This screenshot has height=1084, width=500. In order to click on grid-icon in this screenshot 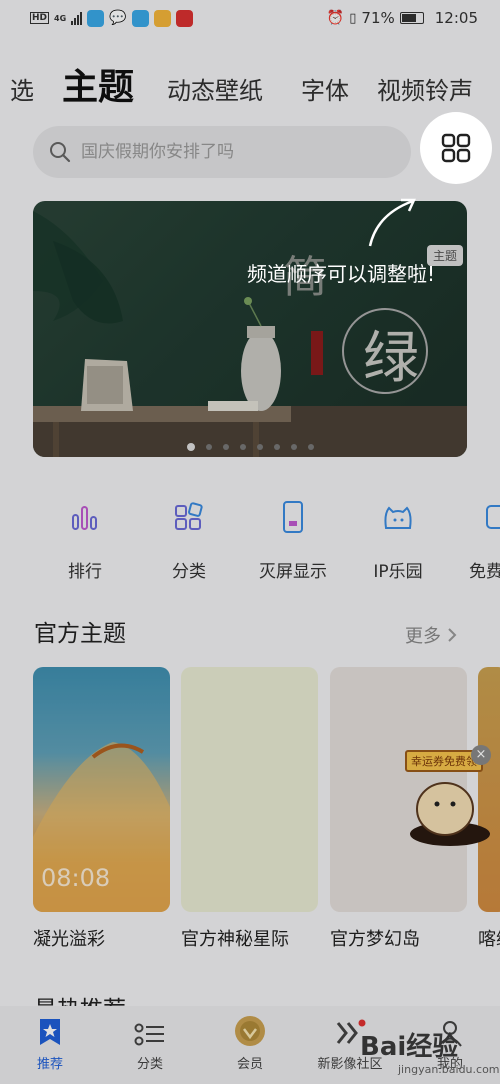, I will do `click(456, 148)`.